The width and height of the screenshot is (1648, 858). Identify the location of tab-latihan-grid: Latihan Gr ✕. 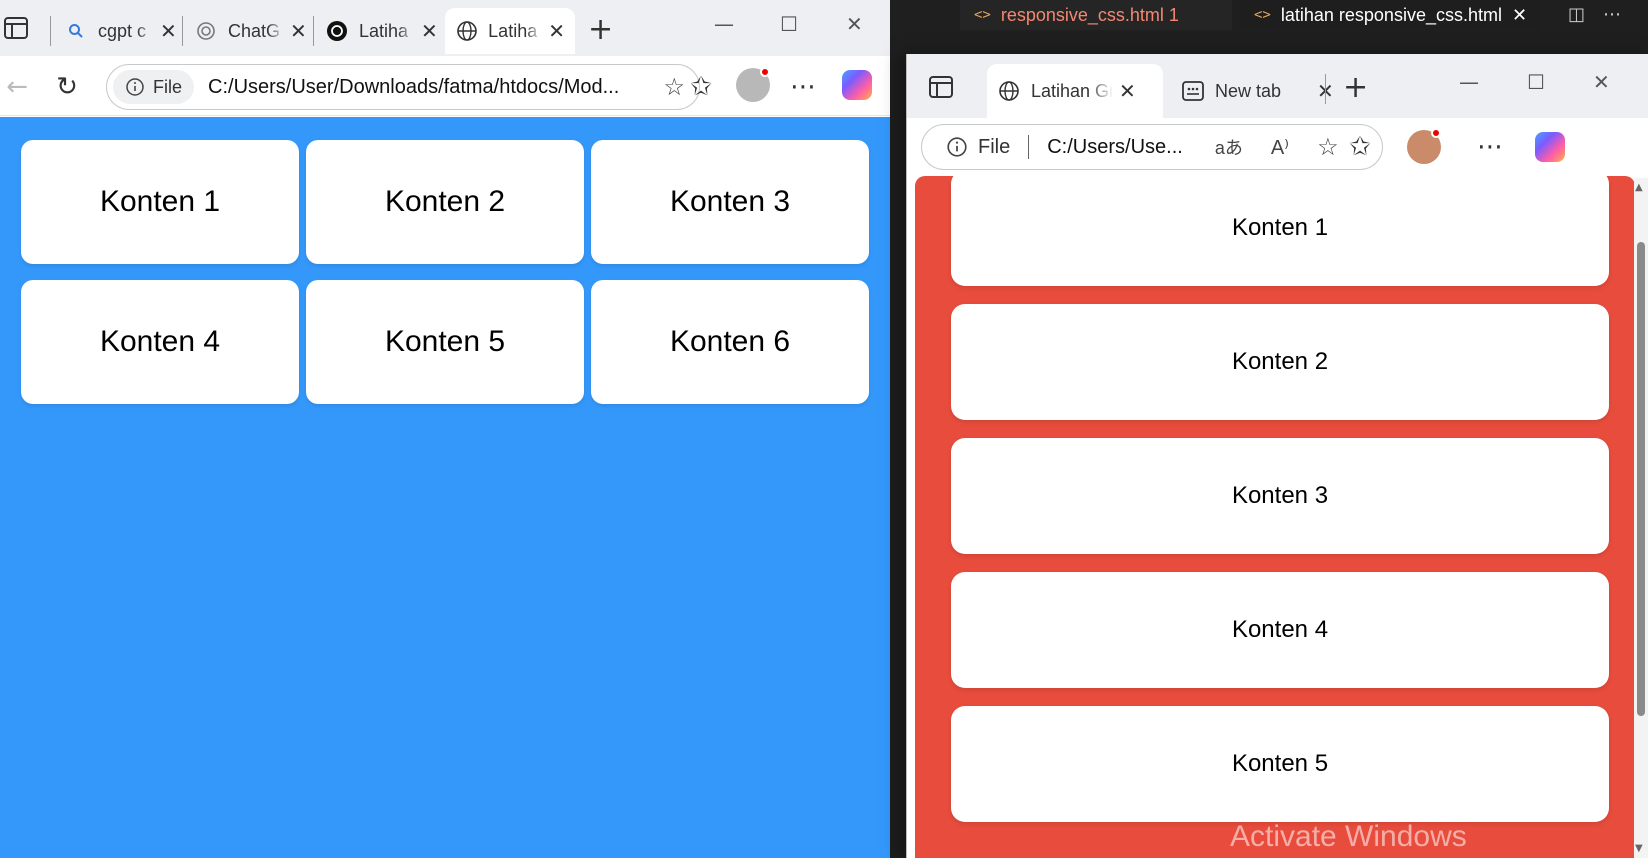
(1075, 91).